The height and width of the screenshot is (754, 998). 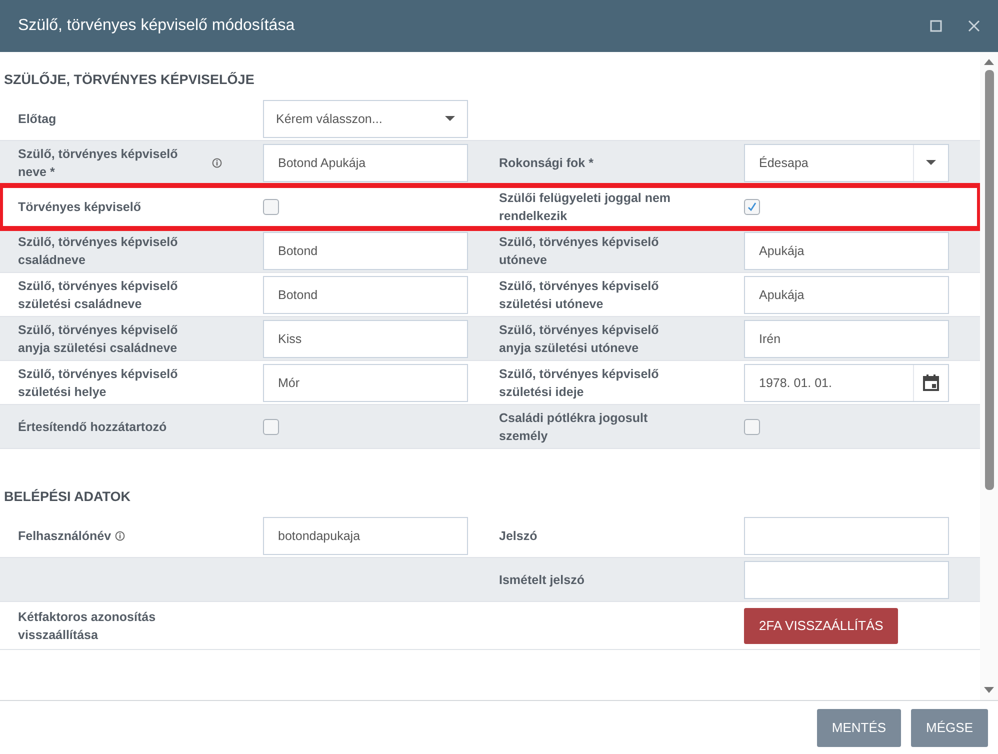 What do you see at coordinates (365, 163) in the screenshot?
I see `input-field: Botond Apukája` at bounding box center [365, 163].